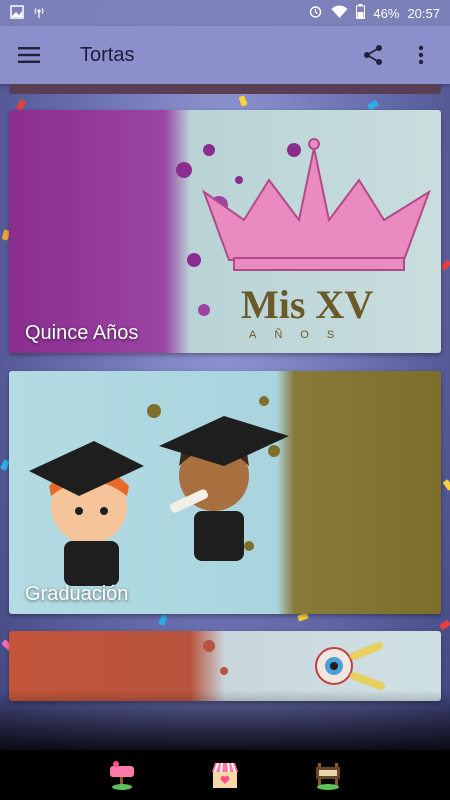 The height and width of the screenshot is (800, 450). What do you see at coordinates (339, 13) in the screenshot?
I see `wifi-icon` at bounding box center [339, 13].